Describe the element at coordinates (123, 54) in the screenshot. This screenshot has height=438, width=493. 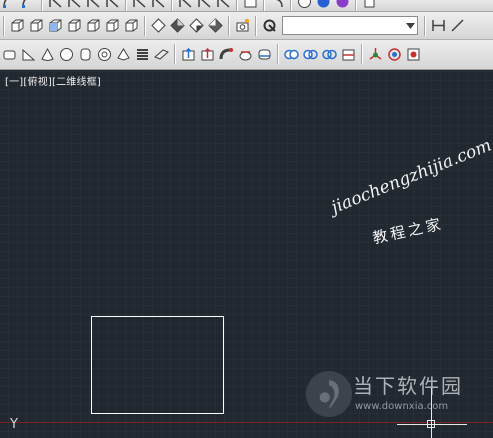
I see `pyramid-icon` at that location.